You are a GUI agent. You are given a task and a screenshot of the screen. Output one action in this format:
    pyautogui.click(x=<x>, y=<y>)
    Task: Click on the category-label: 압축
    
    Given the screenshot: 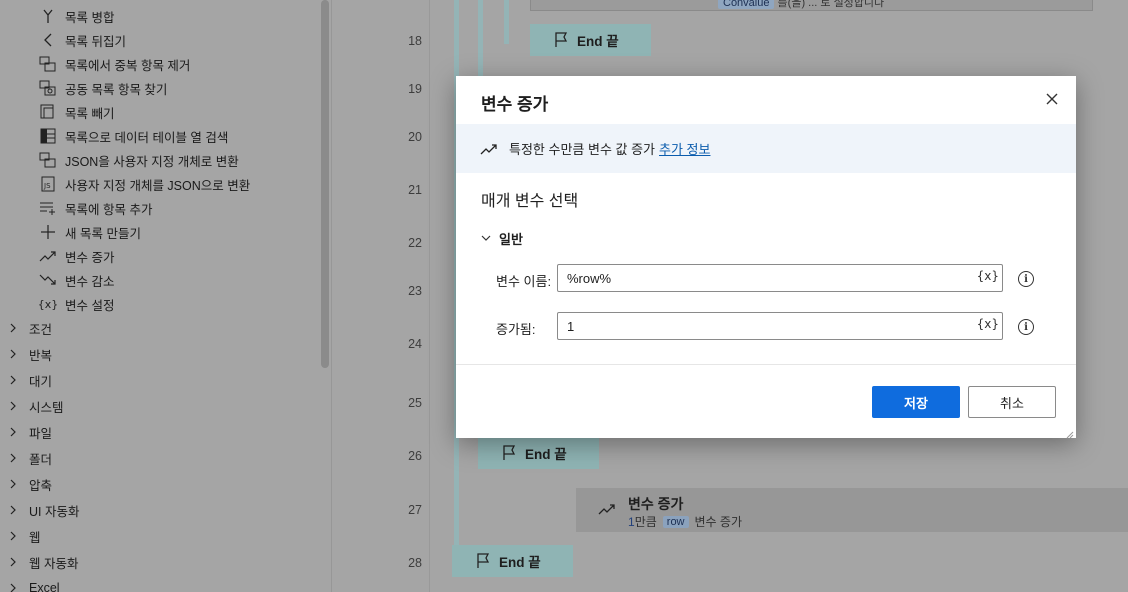 What is the action you would take?
    pyautogui.click(x=41, y=485)
    